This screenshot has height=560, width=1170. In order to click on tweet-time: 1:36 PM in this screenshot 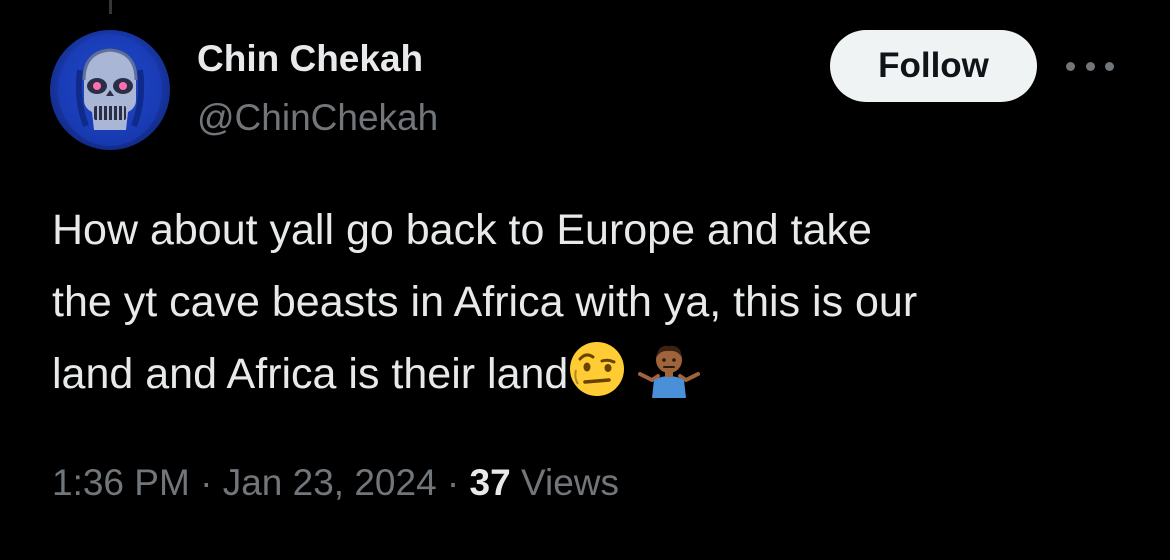, I will do `click(121, 482)`.